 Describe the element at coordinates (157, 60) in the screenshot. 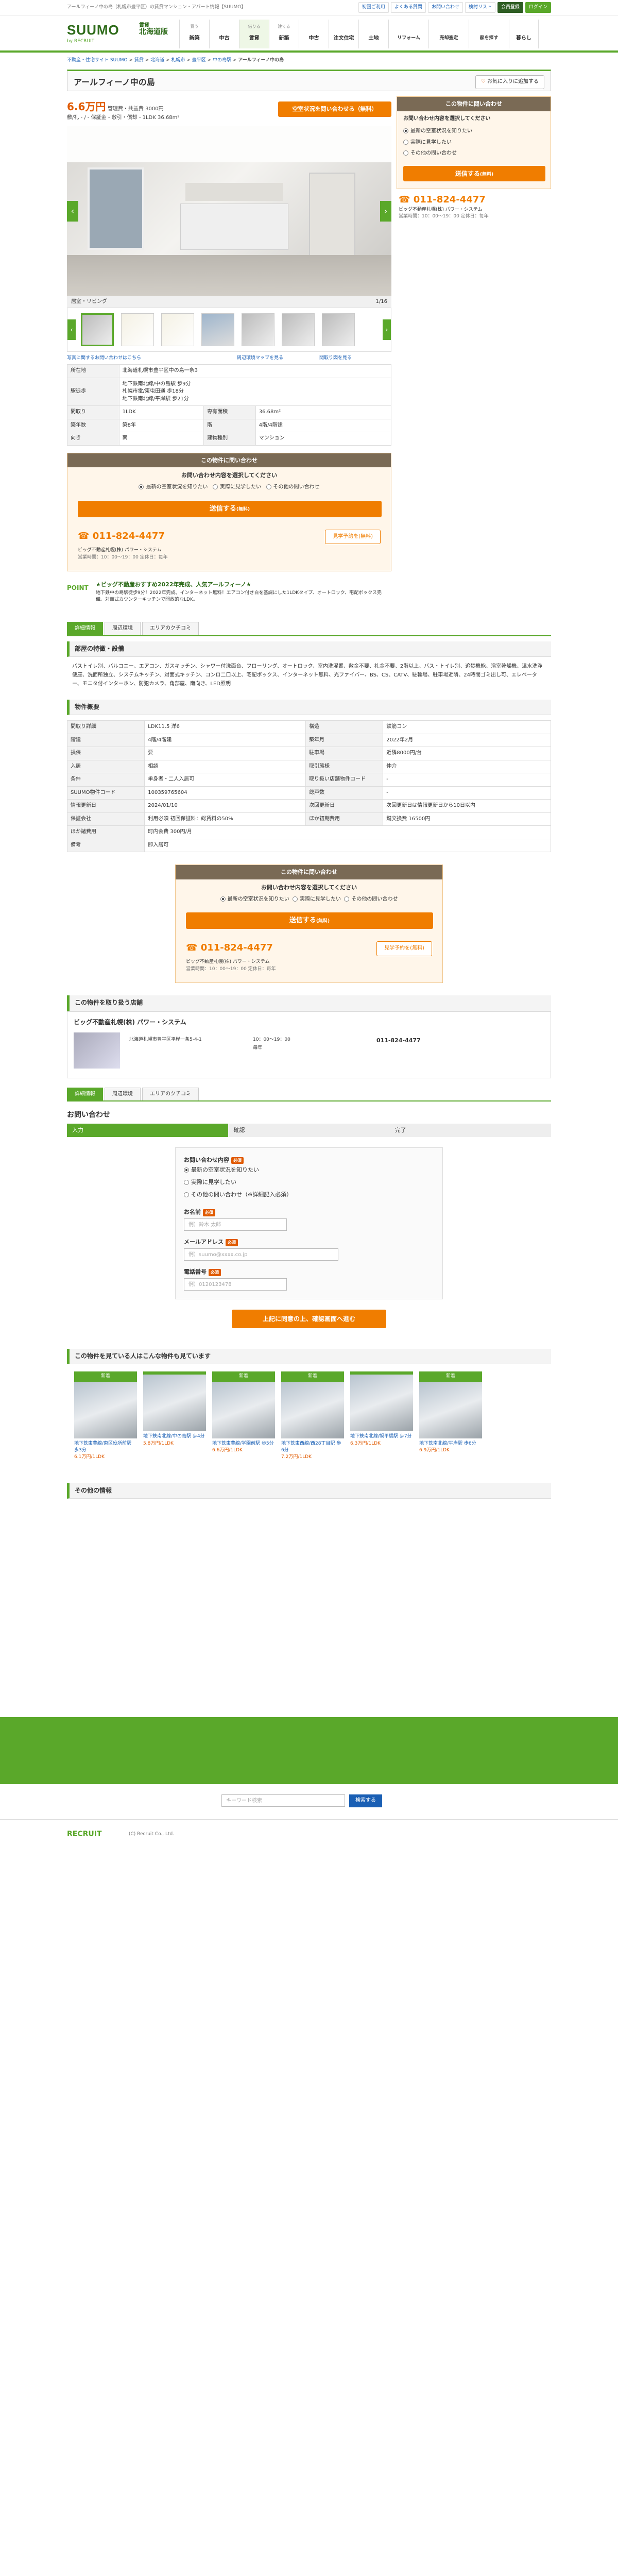

I see `crumb-2: 北海道` at that location.